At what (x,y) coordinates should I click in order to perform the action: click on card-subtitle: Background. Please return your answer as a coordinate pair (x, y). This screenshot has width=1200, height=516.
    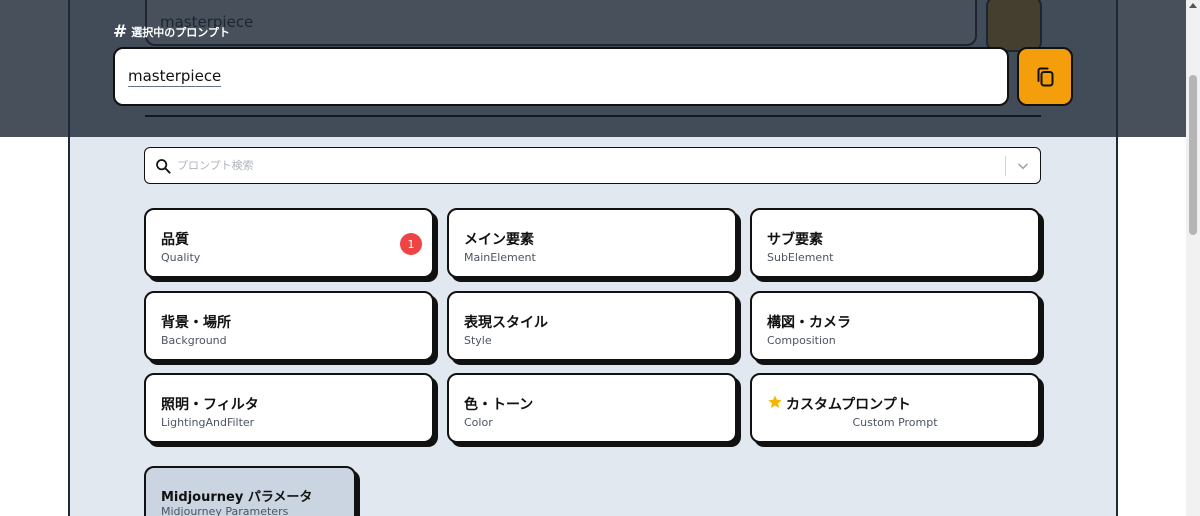
    Looking at the image, I should click on (194, 340).